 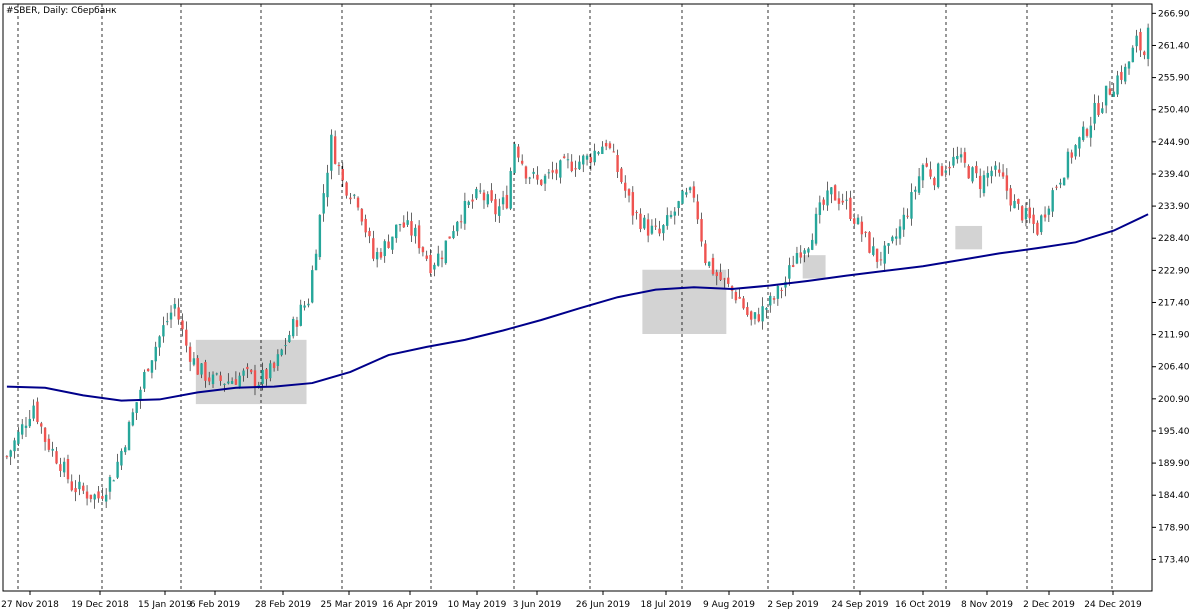 I want to click on x-tick-label: 16 Oct 2019, so click(x=923, y=605).